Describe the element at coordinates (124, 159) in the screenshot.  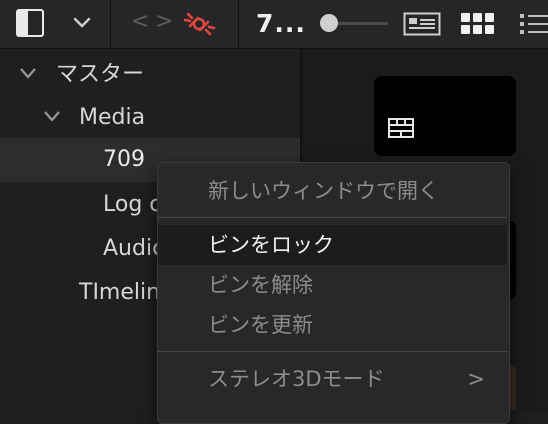
I see `tree-item-label: 709` at that location.